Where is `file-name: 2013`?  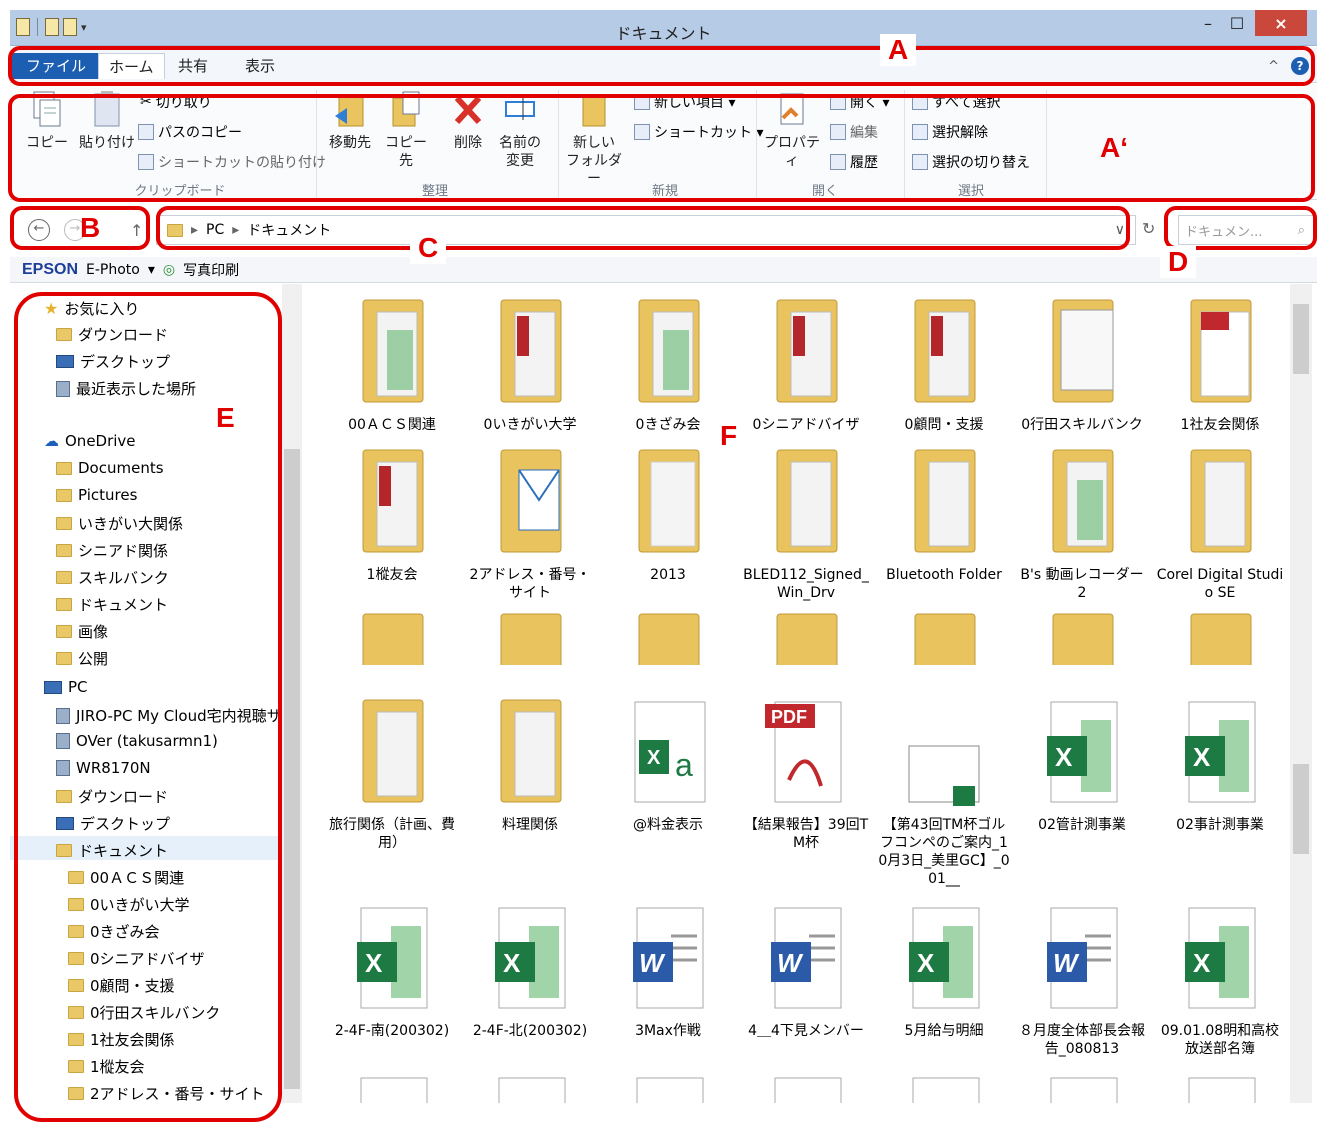 file-name: 2013 is located at coordinates (668, 575).